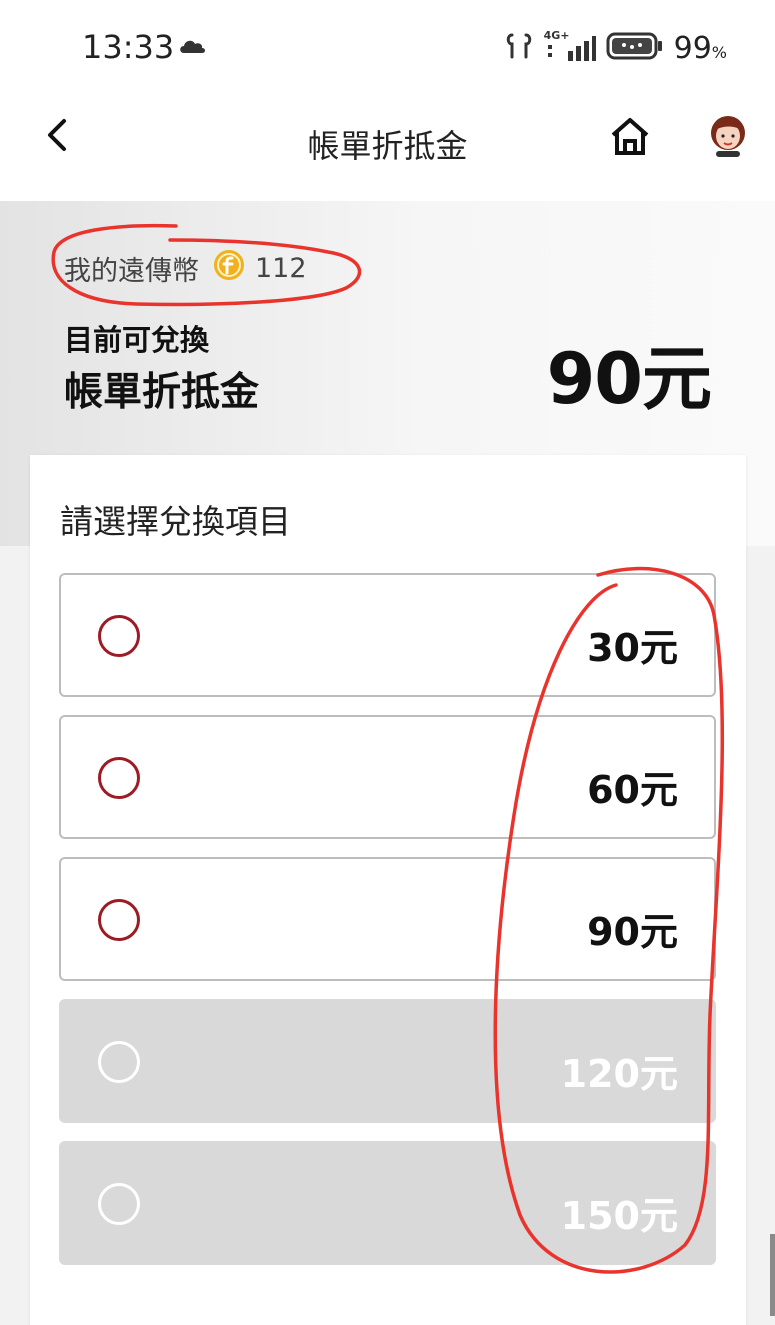 Image resolution: width=775 pixels, height=1325 pixels. Describe the element at coordinates (137, 340) in the screenshot. I see `hero-subtitle: 目前可兌換` at that location.